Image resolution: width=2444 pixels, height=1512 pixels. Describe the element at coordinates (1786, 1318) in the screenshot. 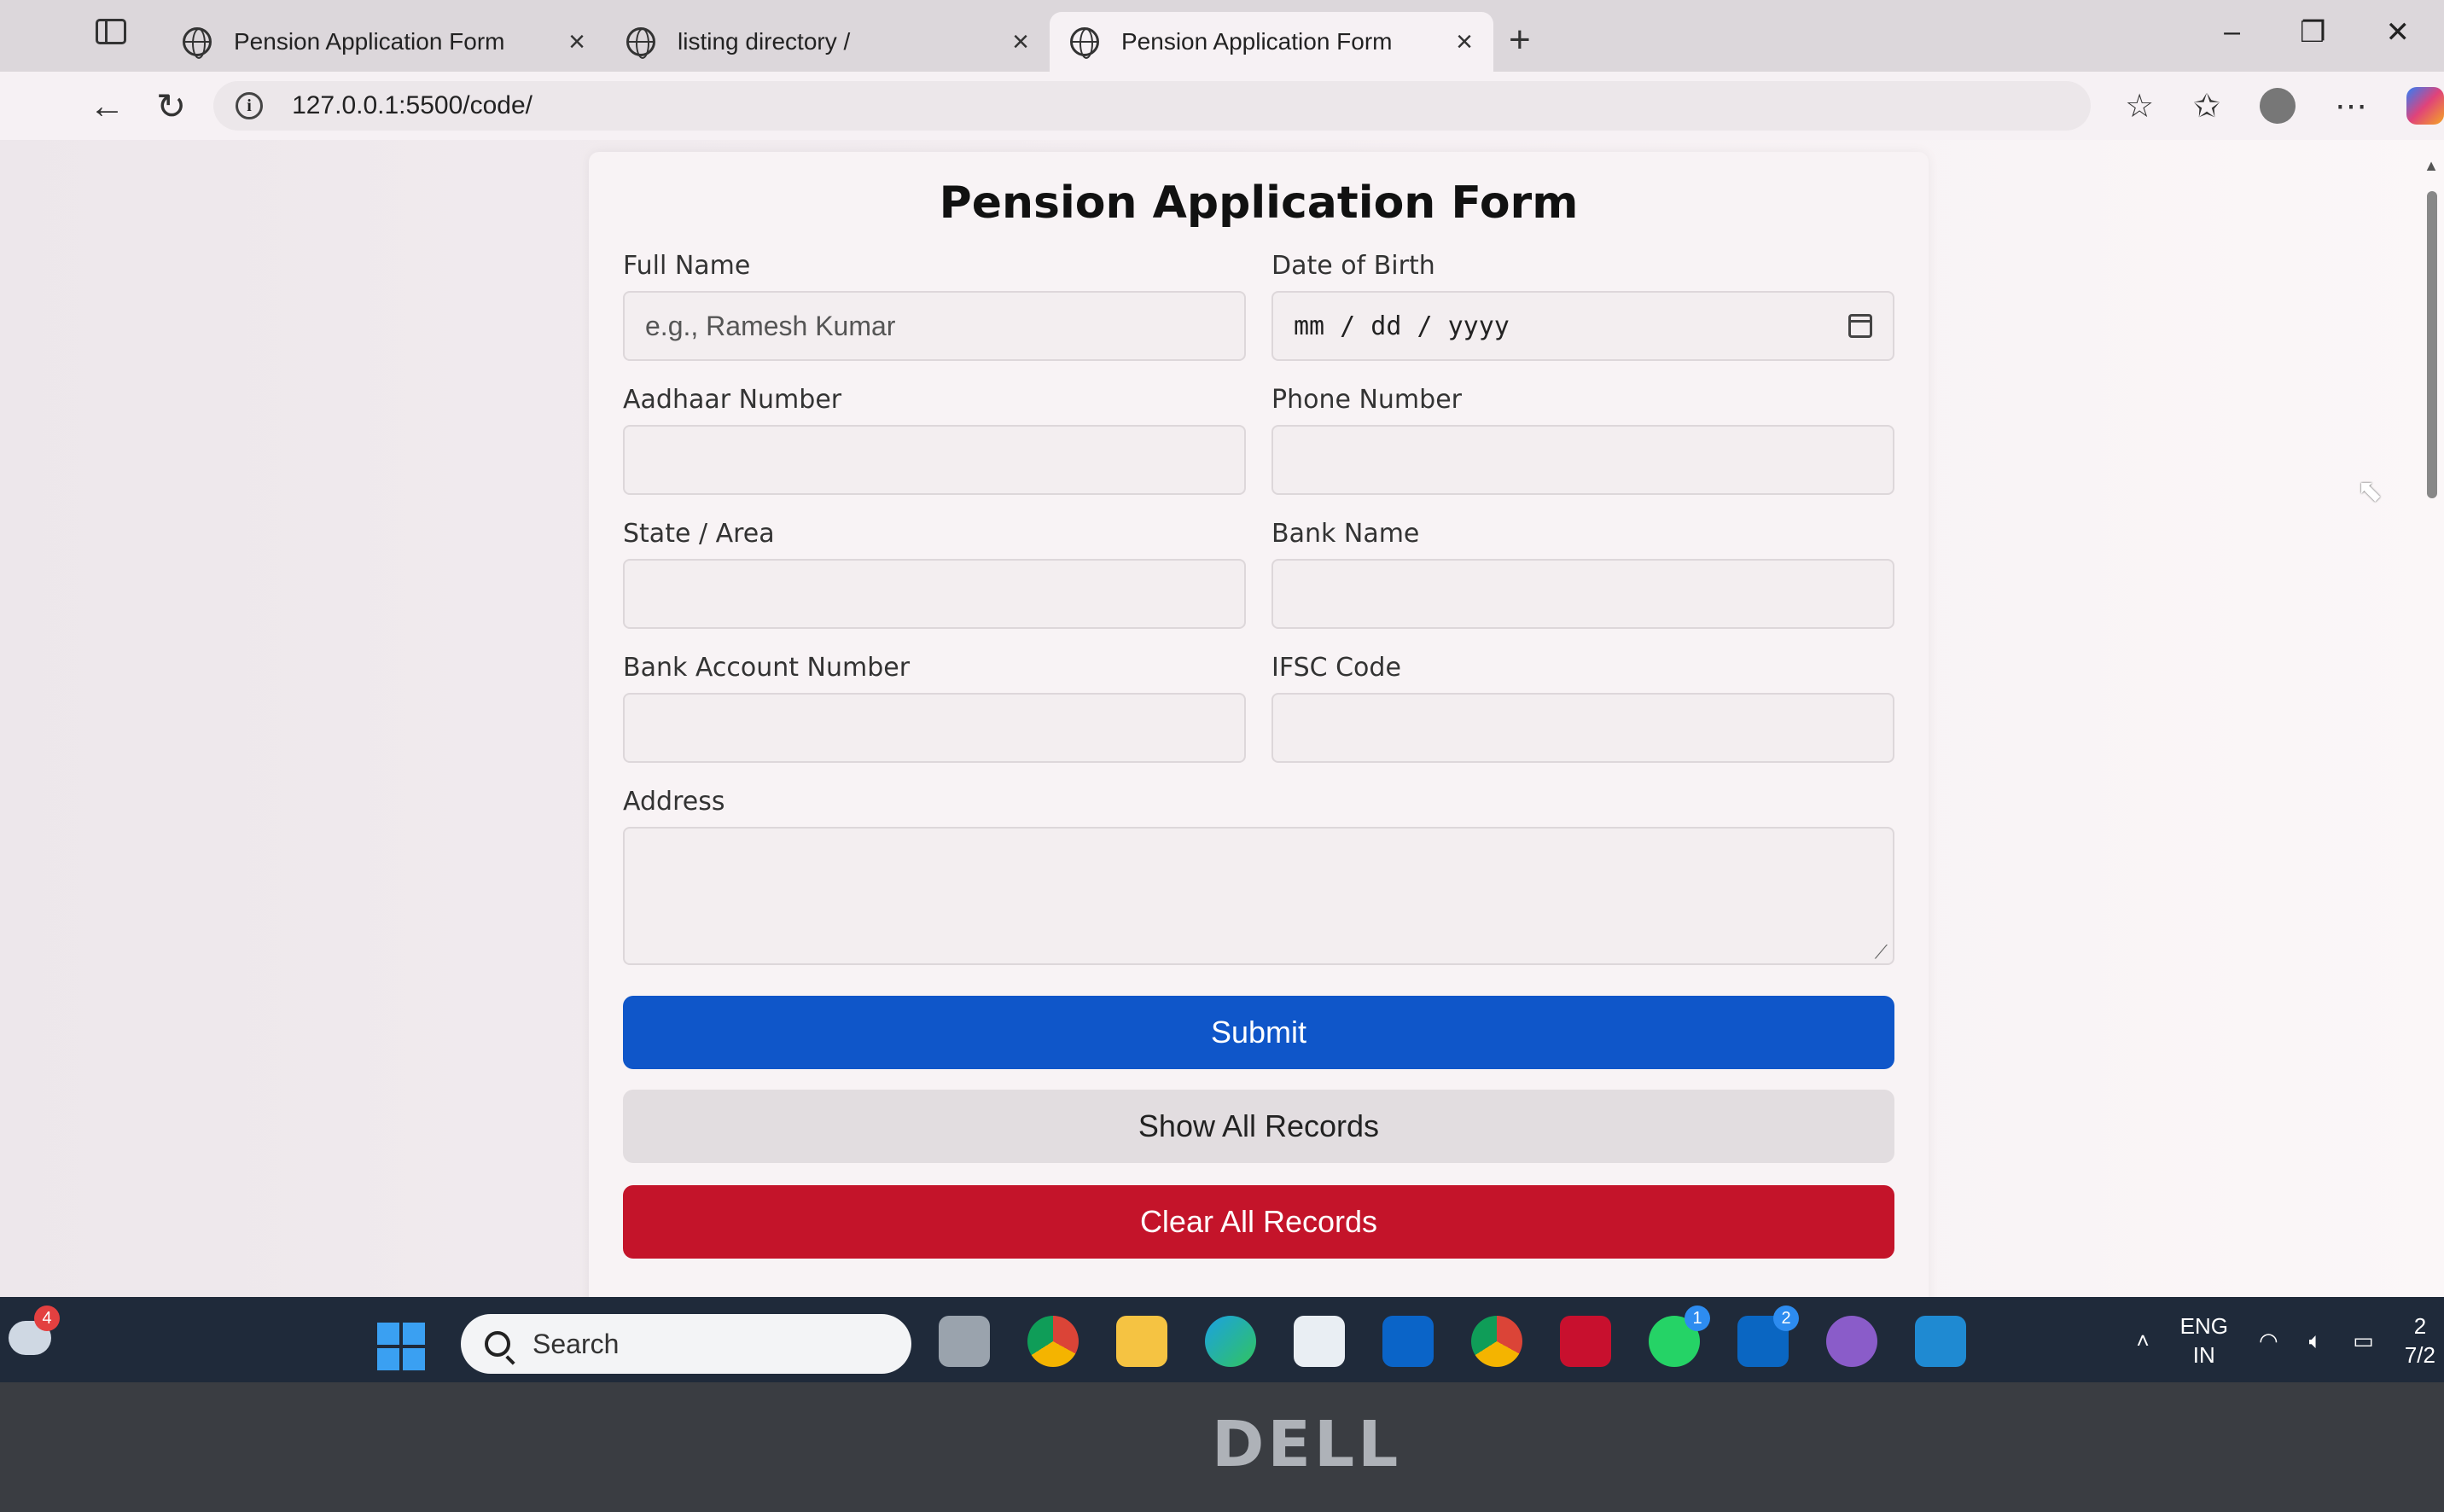

I see `linkedin-badge: 2` at that location.